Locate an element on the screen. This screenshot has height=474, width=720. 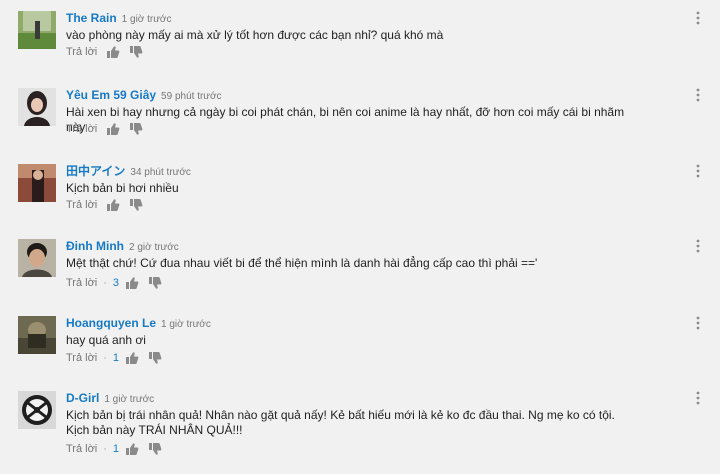
author-name: 田中アイン is located at coordinates (95, 171).